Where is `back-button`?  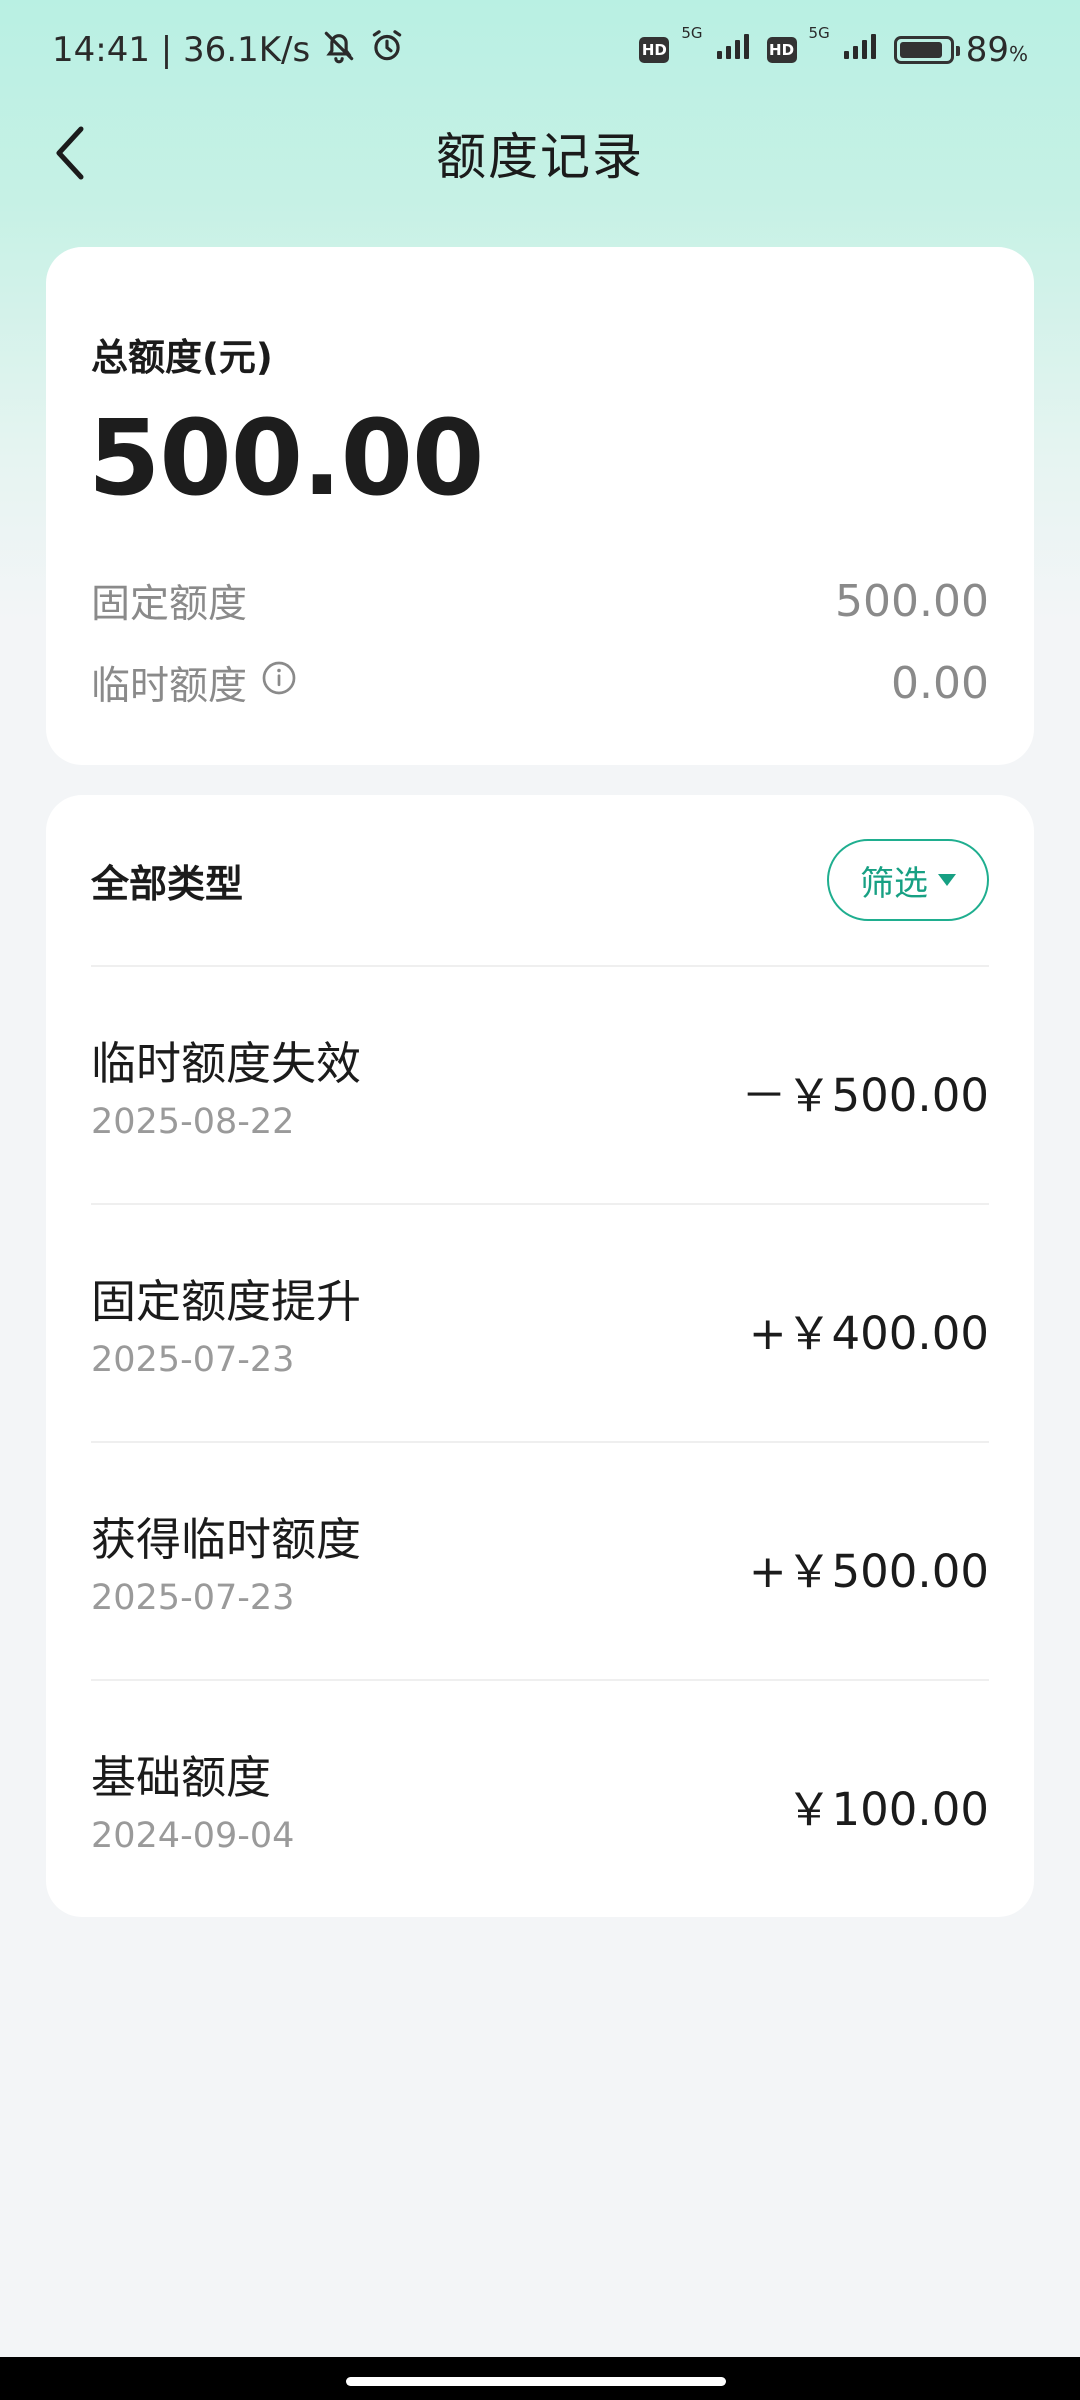
back-button is located at coordinates (71, 153).